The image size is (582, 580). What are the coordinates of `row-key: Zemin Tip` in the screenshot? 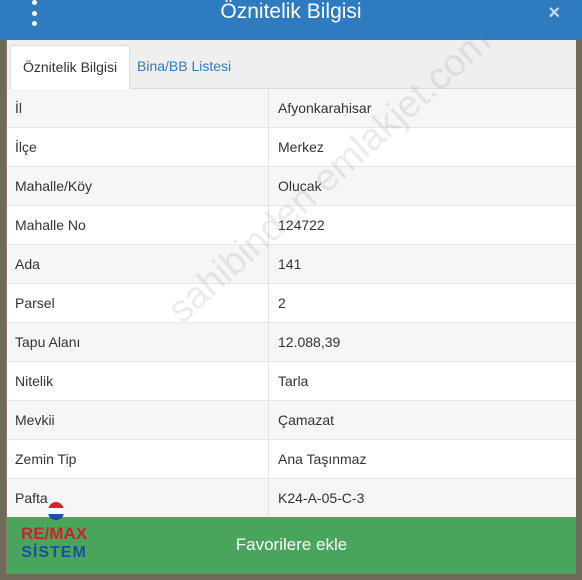 It's located at (46, 459).